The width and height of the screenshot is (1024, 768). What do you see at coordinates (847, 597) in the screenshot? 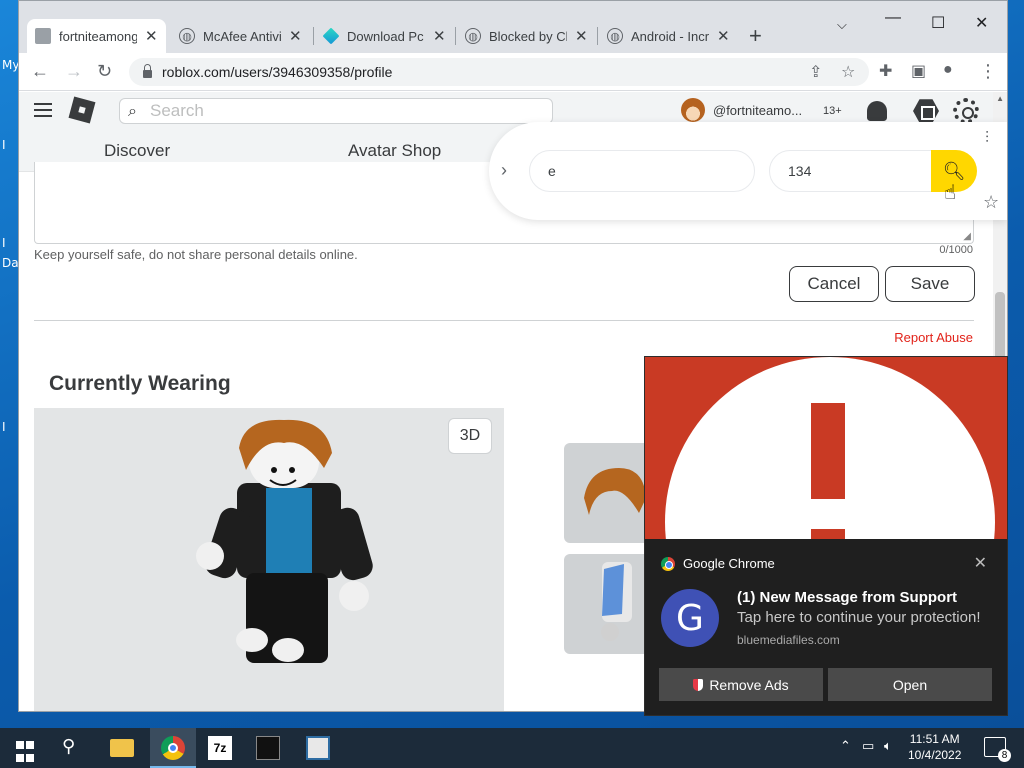
I see `notification-title: (1) New Message from Support` at bounding box center [847, 597].